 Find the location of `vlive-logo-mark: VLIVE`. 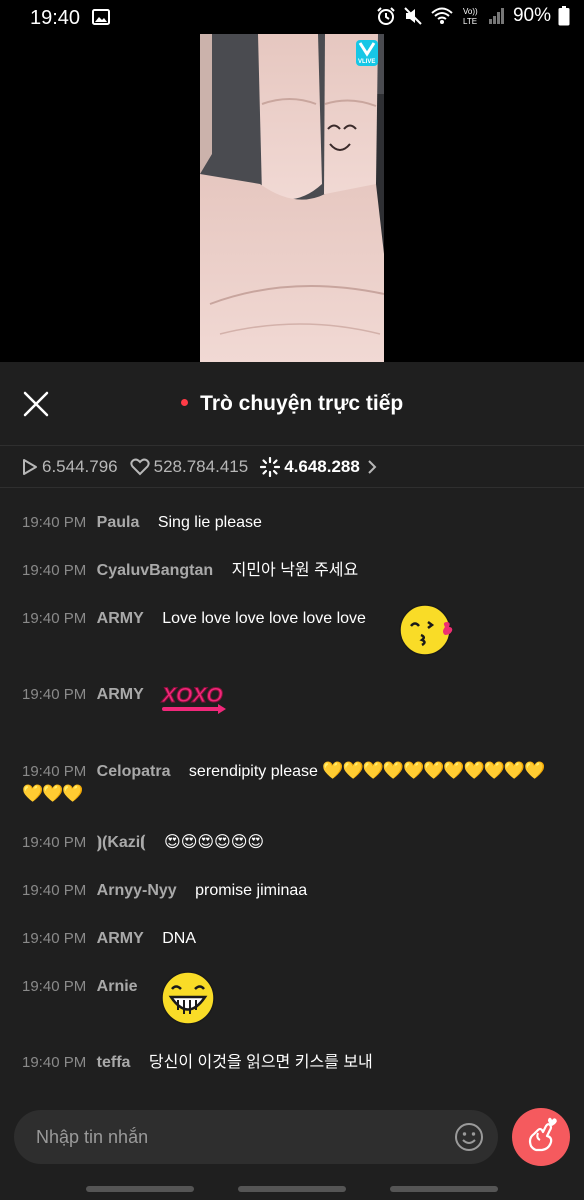

vlive-logo-mark: VLIVE is located at coordinates (366, 53).